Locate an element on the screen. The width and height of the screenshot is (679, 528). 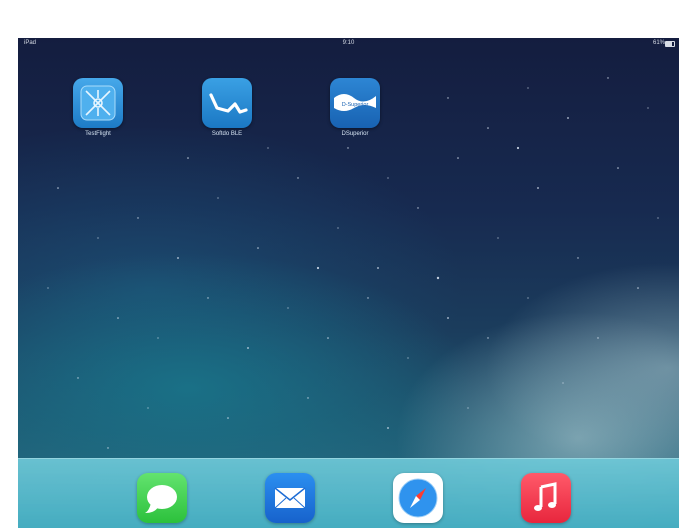
dsuperior-tile-text: D-Superior is located at coordinates (355, 105).